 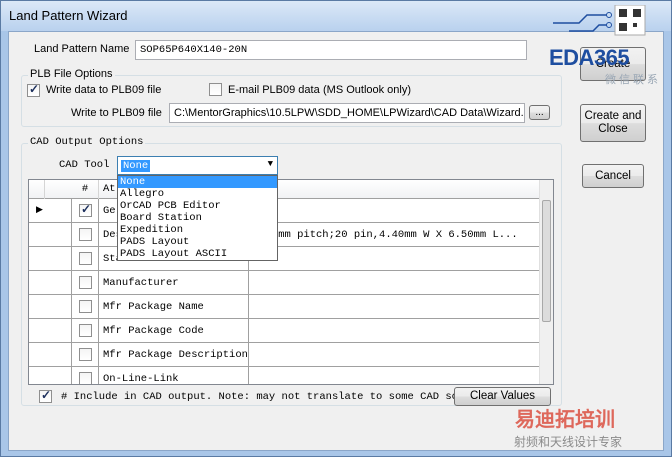 I want to click on cad-tool-option: Board Station, so click(x=197, y=218).